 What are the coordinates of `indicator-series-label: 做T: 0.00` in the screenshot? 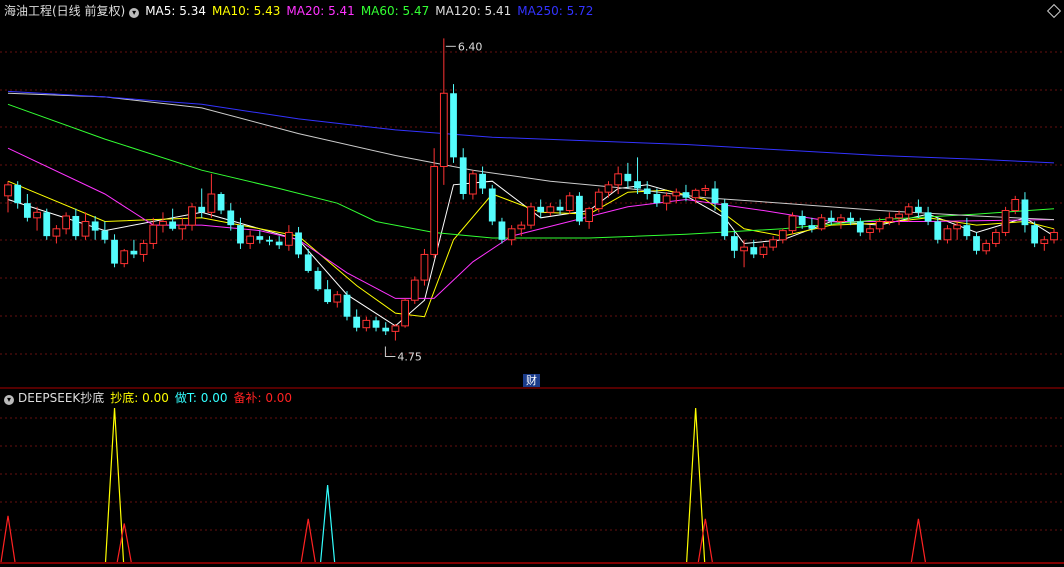 It's located at (201, 398).